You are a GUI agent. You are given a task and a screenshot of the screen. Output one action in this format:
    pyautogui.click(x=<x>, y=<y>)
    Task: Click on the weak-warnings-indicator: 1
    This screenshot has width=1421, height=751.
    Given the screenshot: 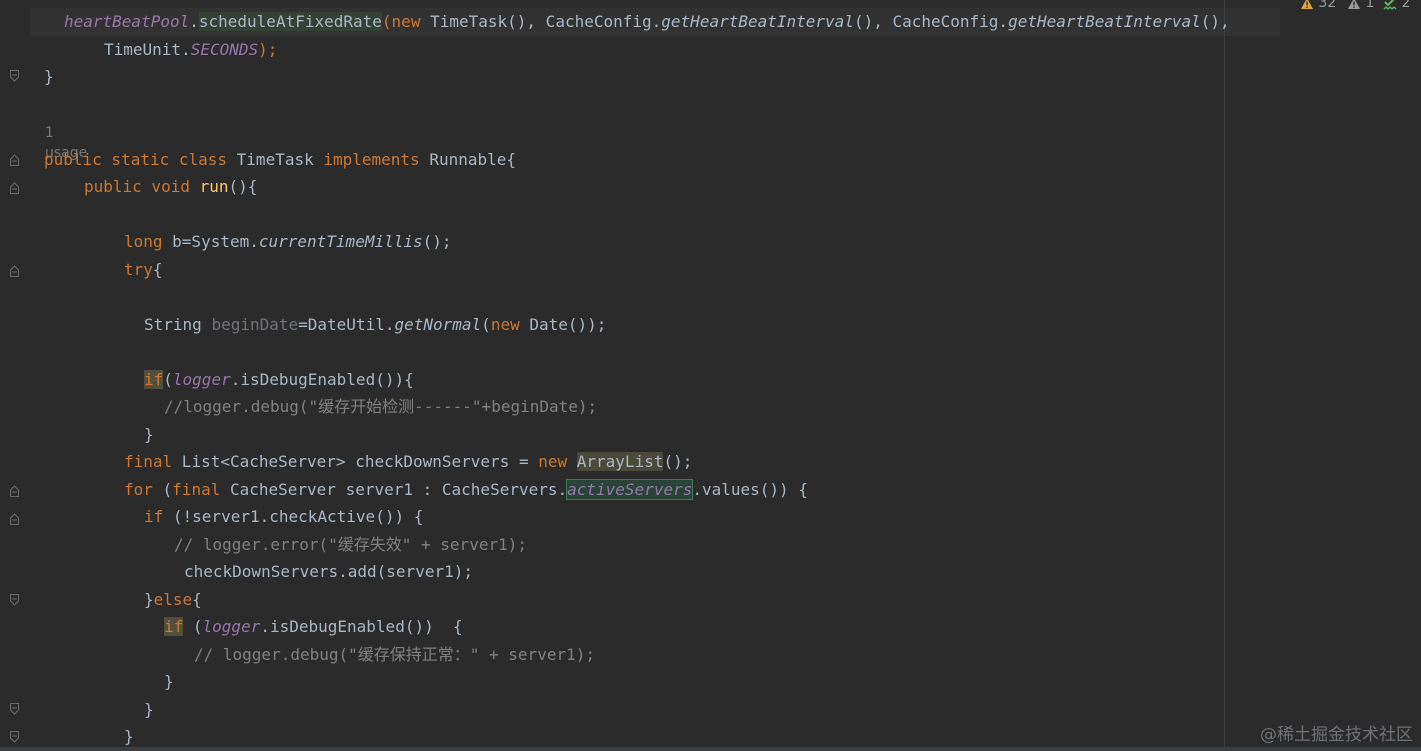 What is the action you would take?
    pyautogui.click(x=1360, y=6)
    